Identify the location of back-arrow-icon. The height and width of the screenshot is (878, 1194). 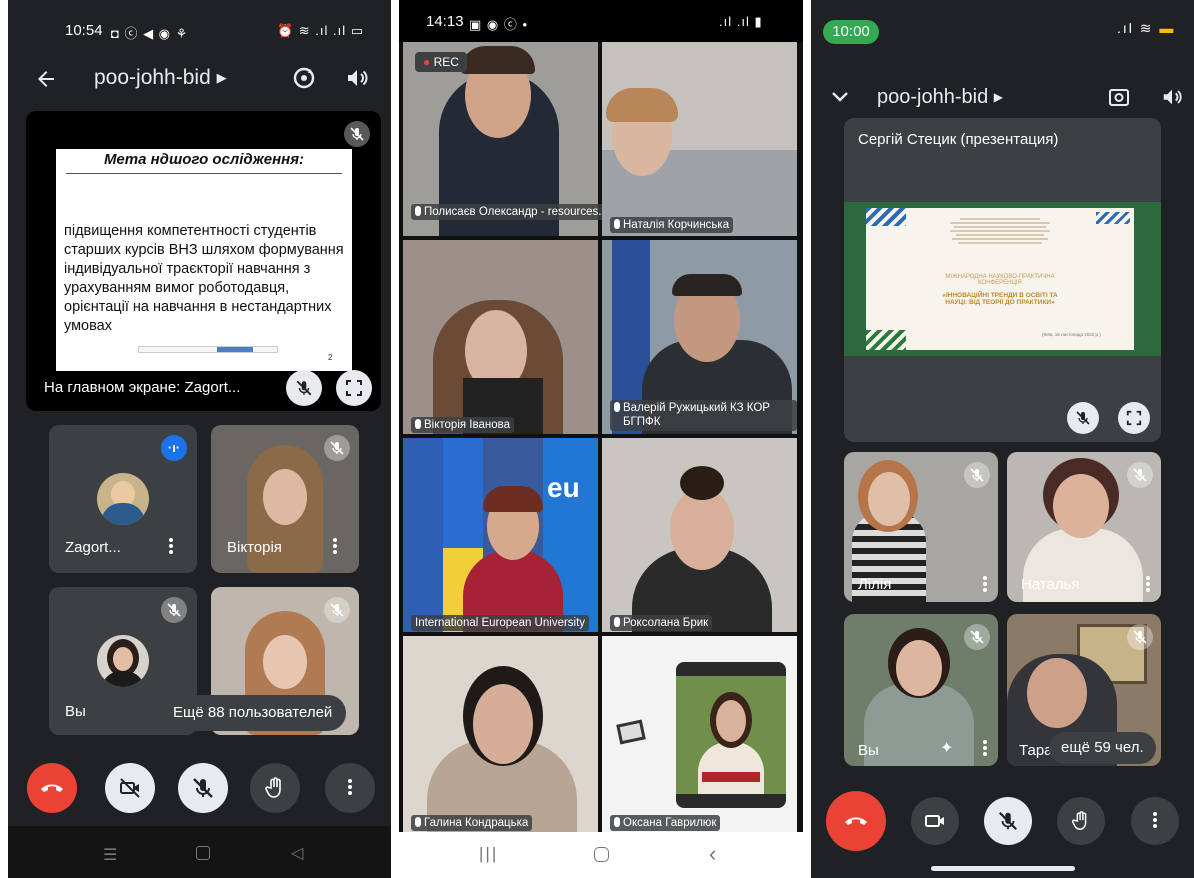
(46, 79).